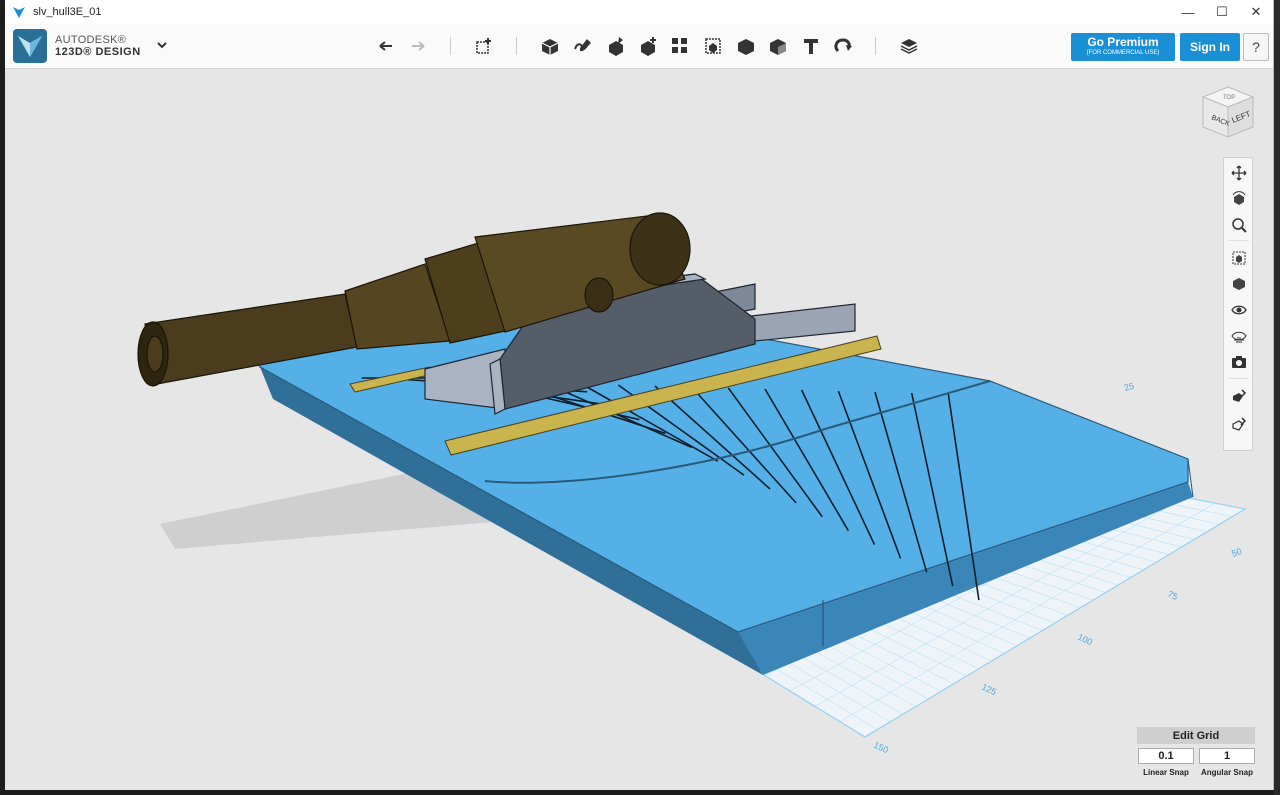 The height and width of the screenshot is (795, 1280). Describe the element at coordinates (1236, 552) in the screenshot. I see `grid-axis-label: 50` at that location.